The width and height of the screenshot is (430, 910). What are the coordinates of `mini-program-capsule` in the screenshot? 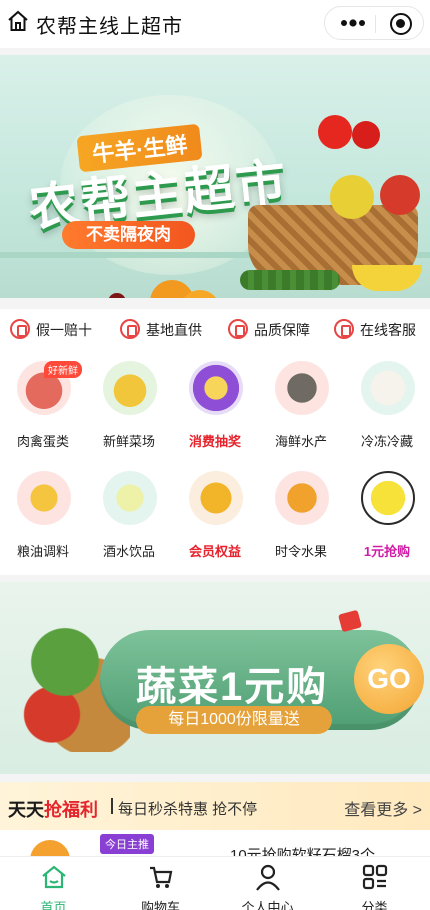 It's located at (374, 23).